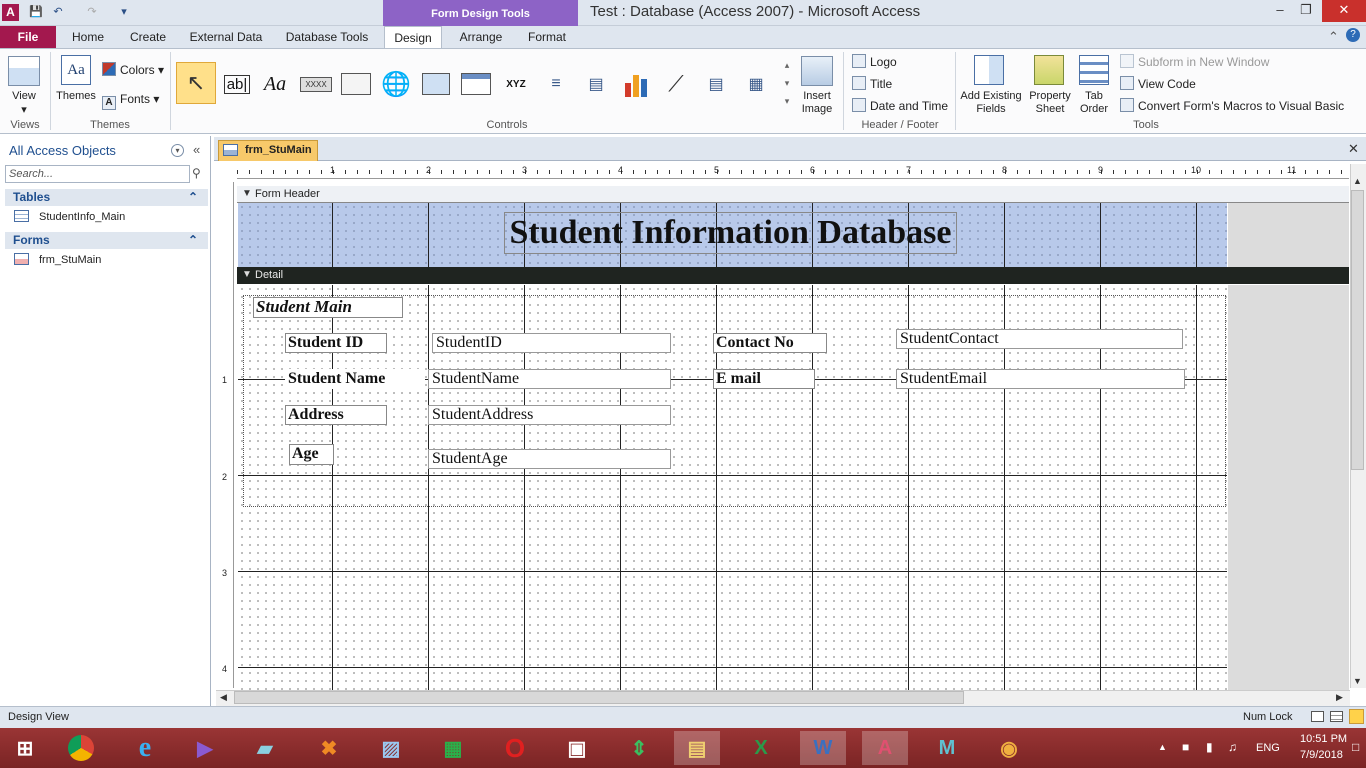 This screenshot has height=768, width=1366. I want to click on nav-section-forms: Forms ⌃, so click(106, 240).